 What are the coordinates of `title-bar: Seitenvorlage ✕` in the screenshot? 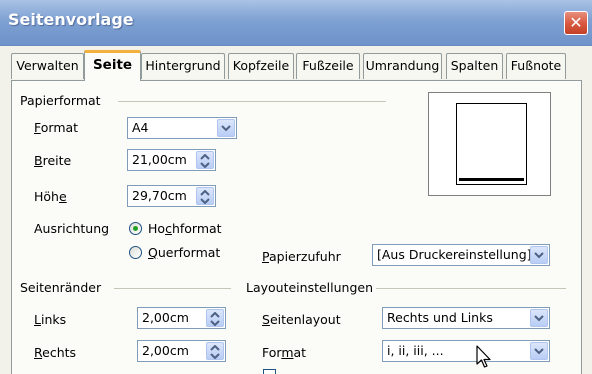 It's located at (296, 23).